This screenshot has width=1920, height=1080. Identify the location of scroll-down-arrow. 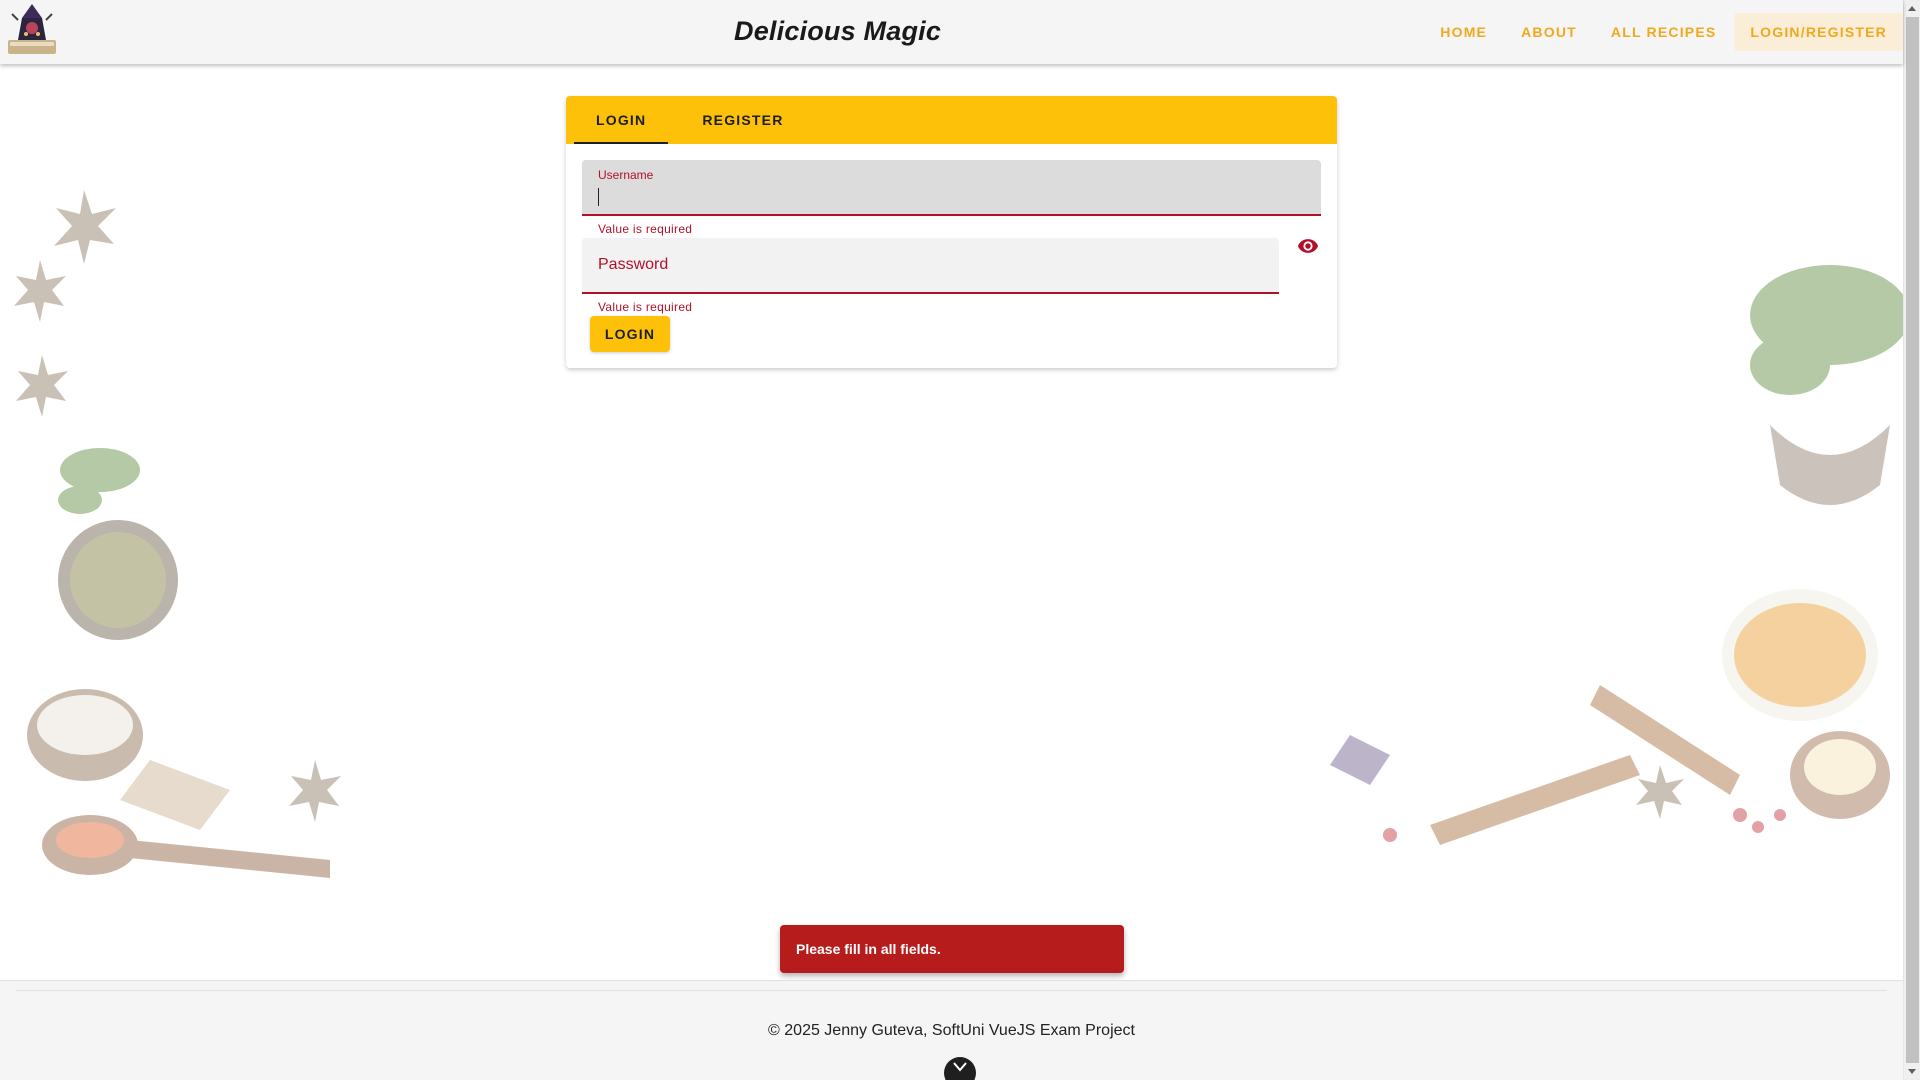
(1912, 1071).